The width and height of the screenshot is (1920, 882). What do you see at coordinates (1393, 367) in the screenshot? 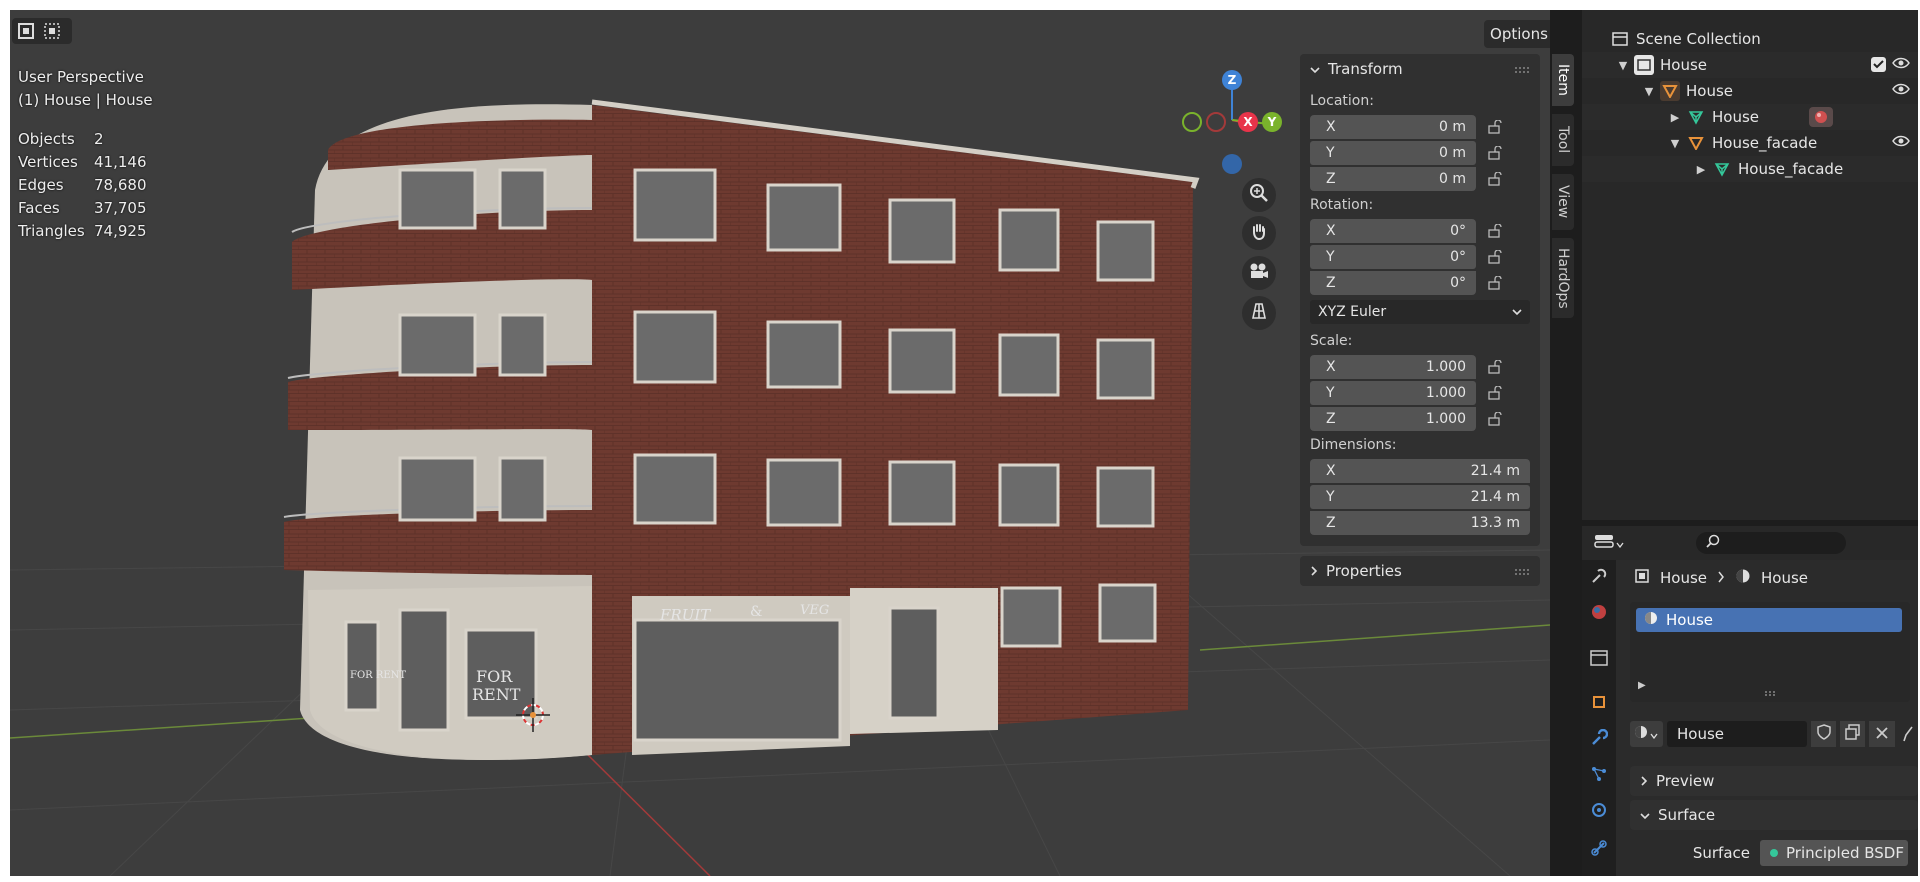
I see `scale-x-field: X 1.000` at bounding box center [1393, 367].